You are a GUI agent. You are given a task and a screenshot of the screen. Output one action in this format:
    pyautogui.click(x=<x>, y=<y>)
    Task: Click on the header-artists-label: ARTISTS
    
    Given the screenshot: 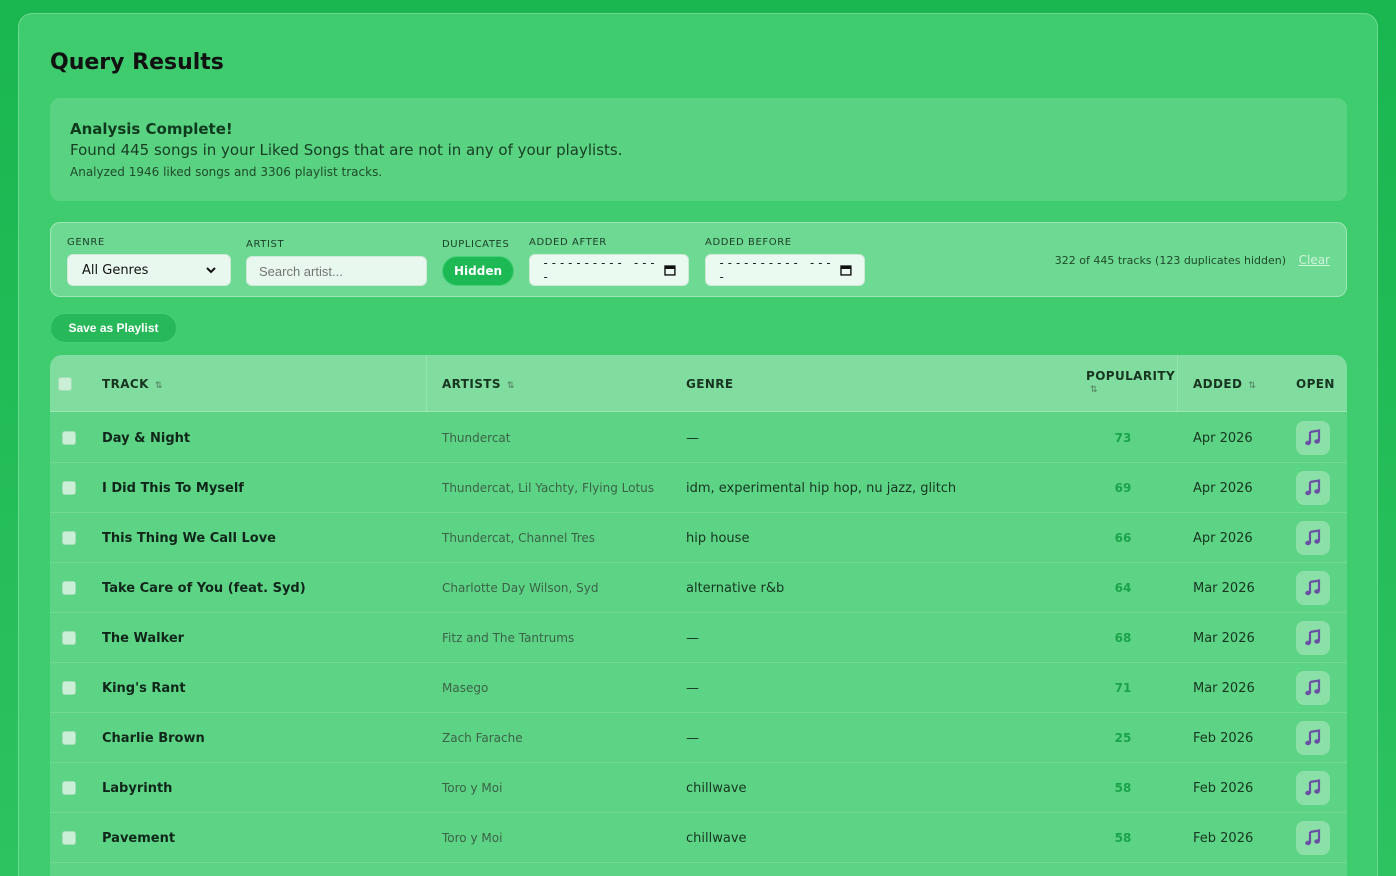 What is the action you would take?
    pyautogui.click(x=471, y=384)
    